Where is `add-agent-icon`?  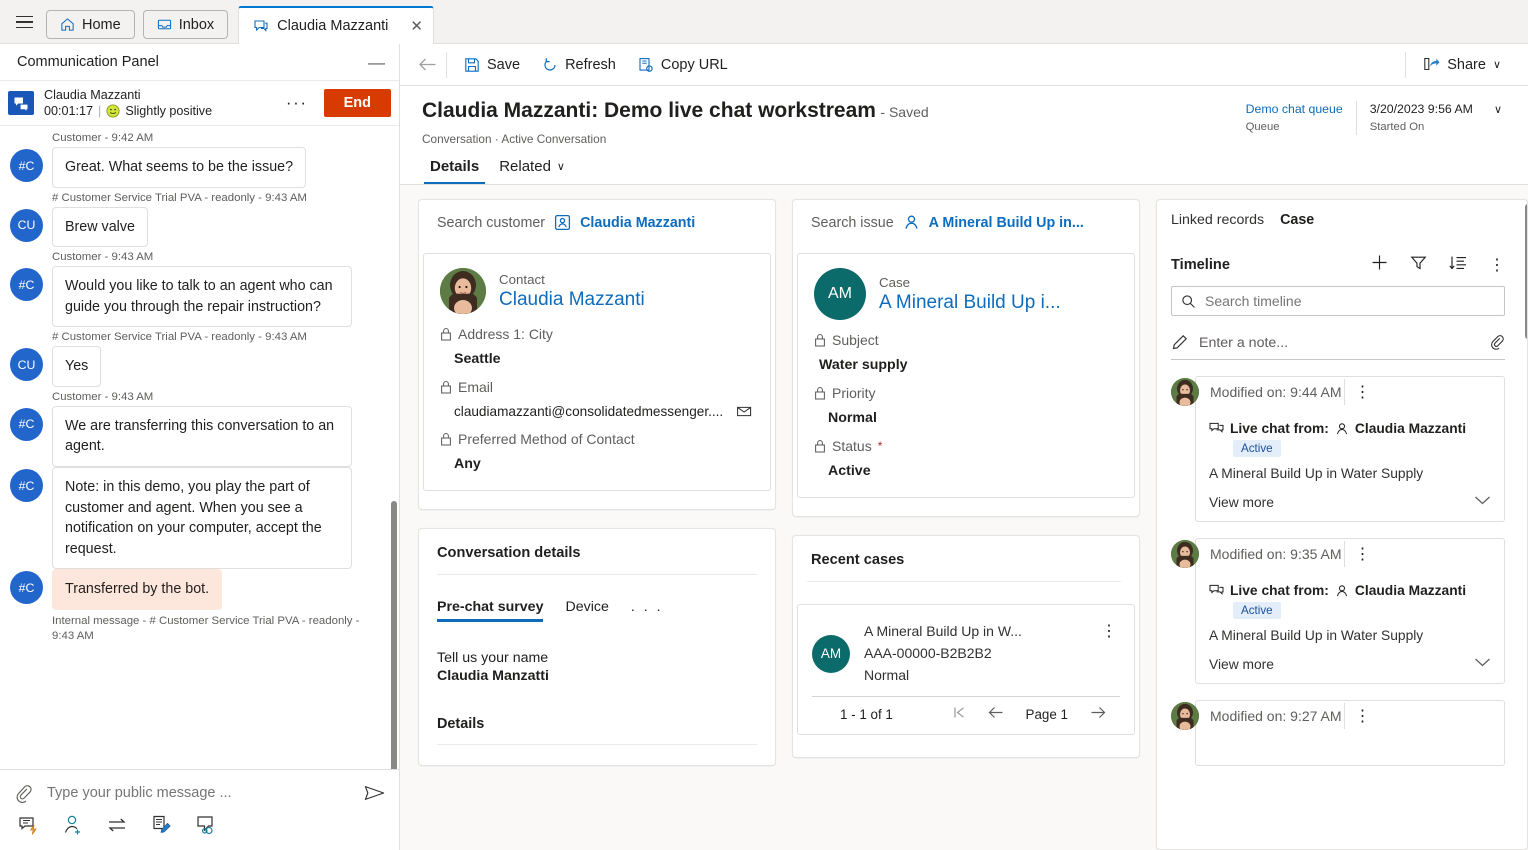 add-agent-icon is located at coordinates (73, 825).